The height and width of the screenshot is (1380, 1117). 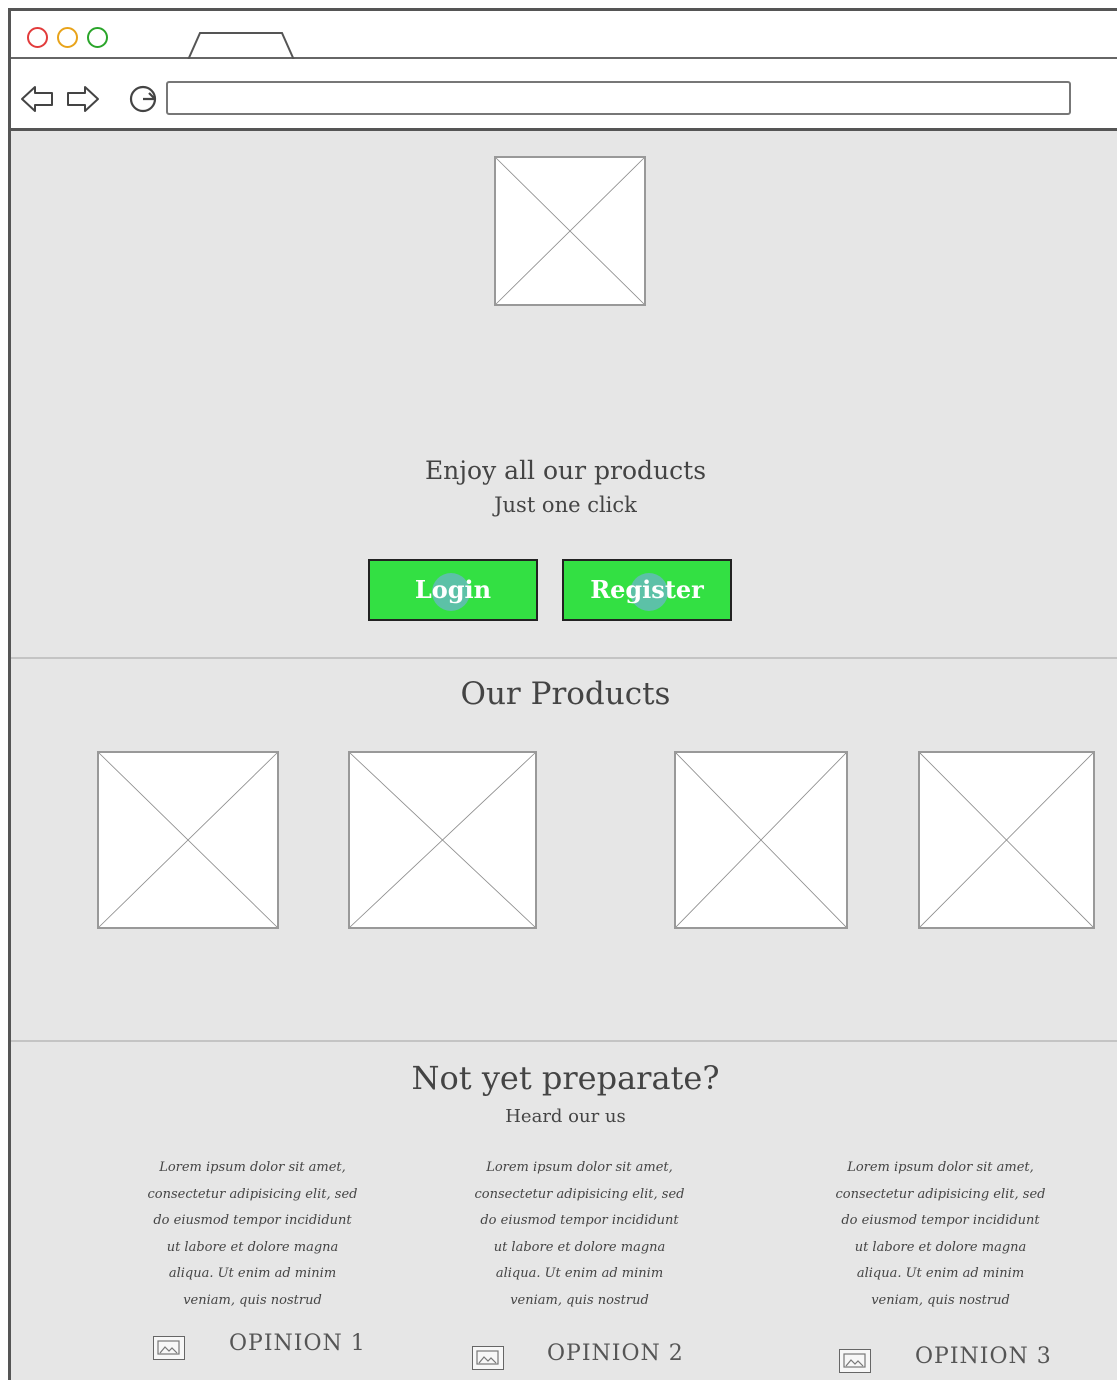 I want to click on browser-tab, so click(x=241, y=46).